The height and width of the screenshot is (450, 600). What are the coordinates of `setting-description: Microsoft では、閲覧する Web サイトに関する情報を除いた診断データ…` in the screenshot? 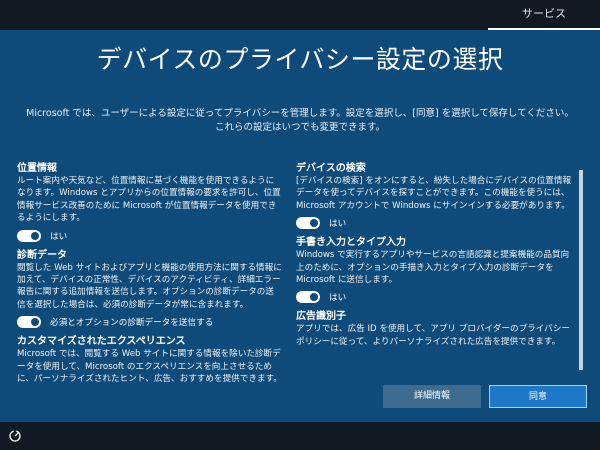 It's located at (149, 367).